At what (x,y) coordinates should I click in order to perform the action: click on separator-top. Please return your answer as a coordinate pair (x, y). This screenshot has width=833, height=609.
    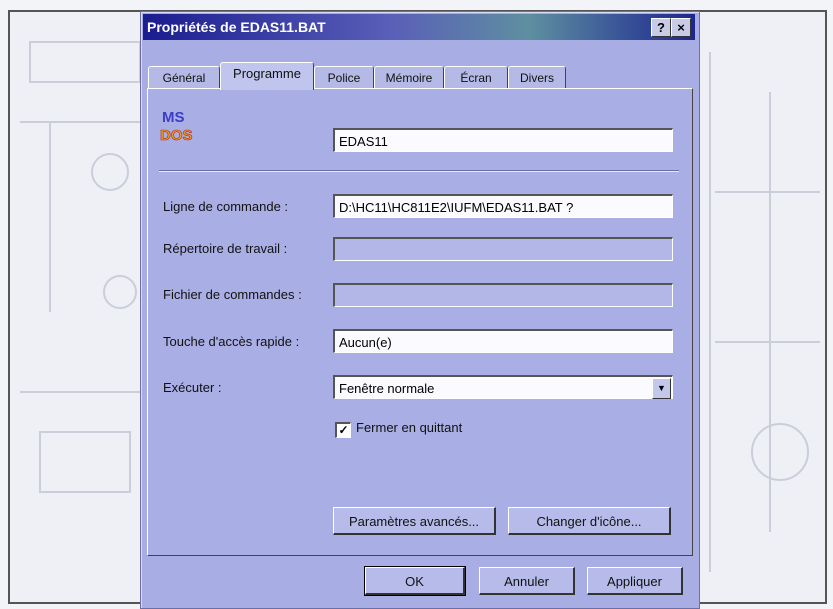
    Looking at the image, I should click on (419, 171).